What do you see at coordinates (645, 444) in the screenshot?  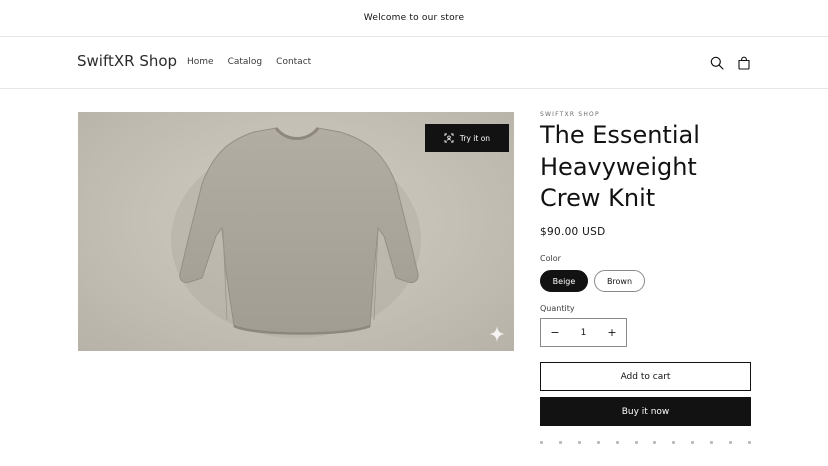 I see `cut-off-text-row` at bounding box center [645, 444].